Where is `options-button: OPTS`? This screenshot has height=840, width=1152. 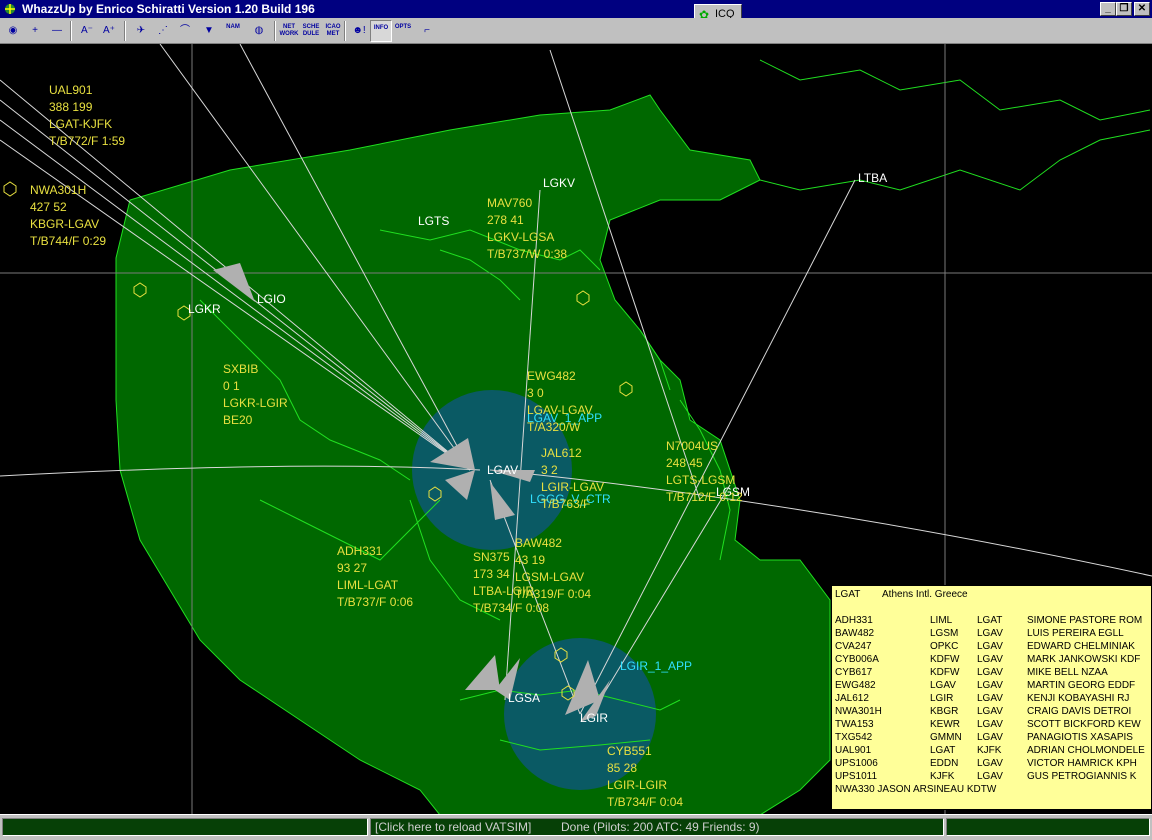
options-button: OPTS is located at coordinates (403, 31).